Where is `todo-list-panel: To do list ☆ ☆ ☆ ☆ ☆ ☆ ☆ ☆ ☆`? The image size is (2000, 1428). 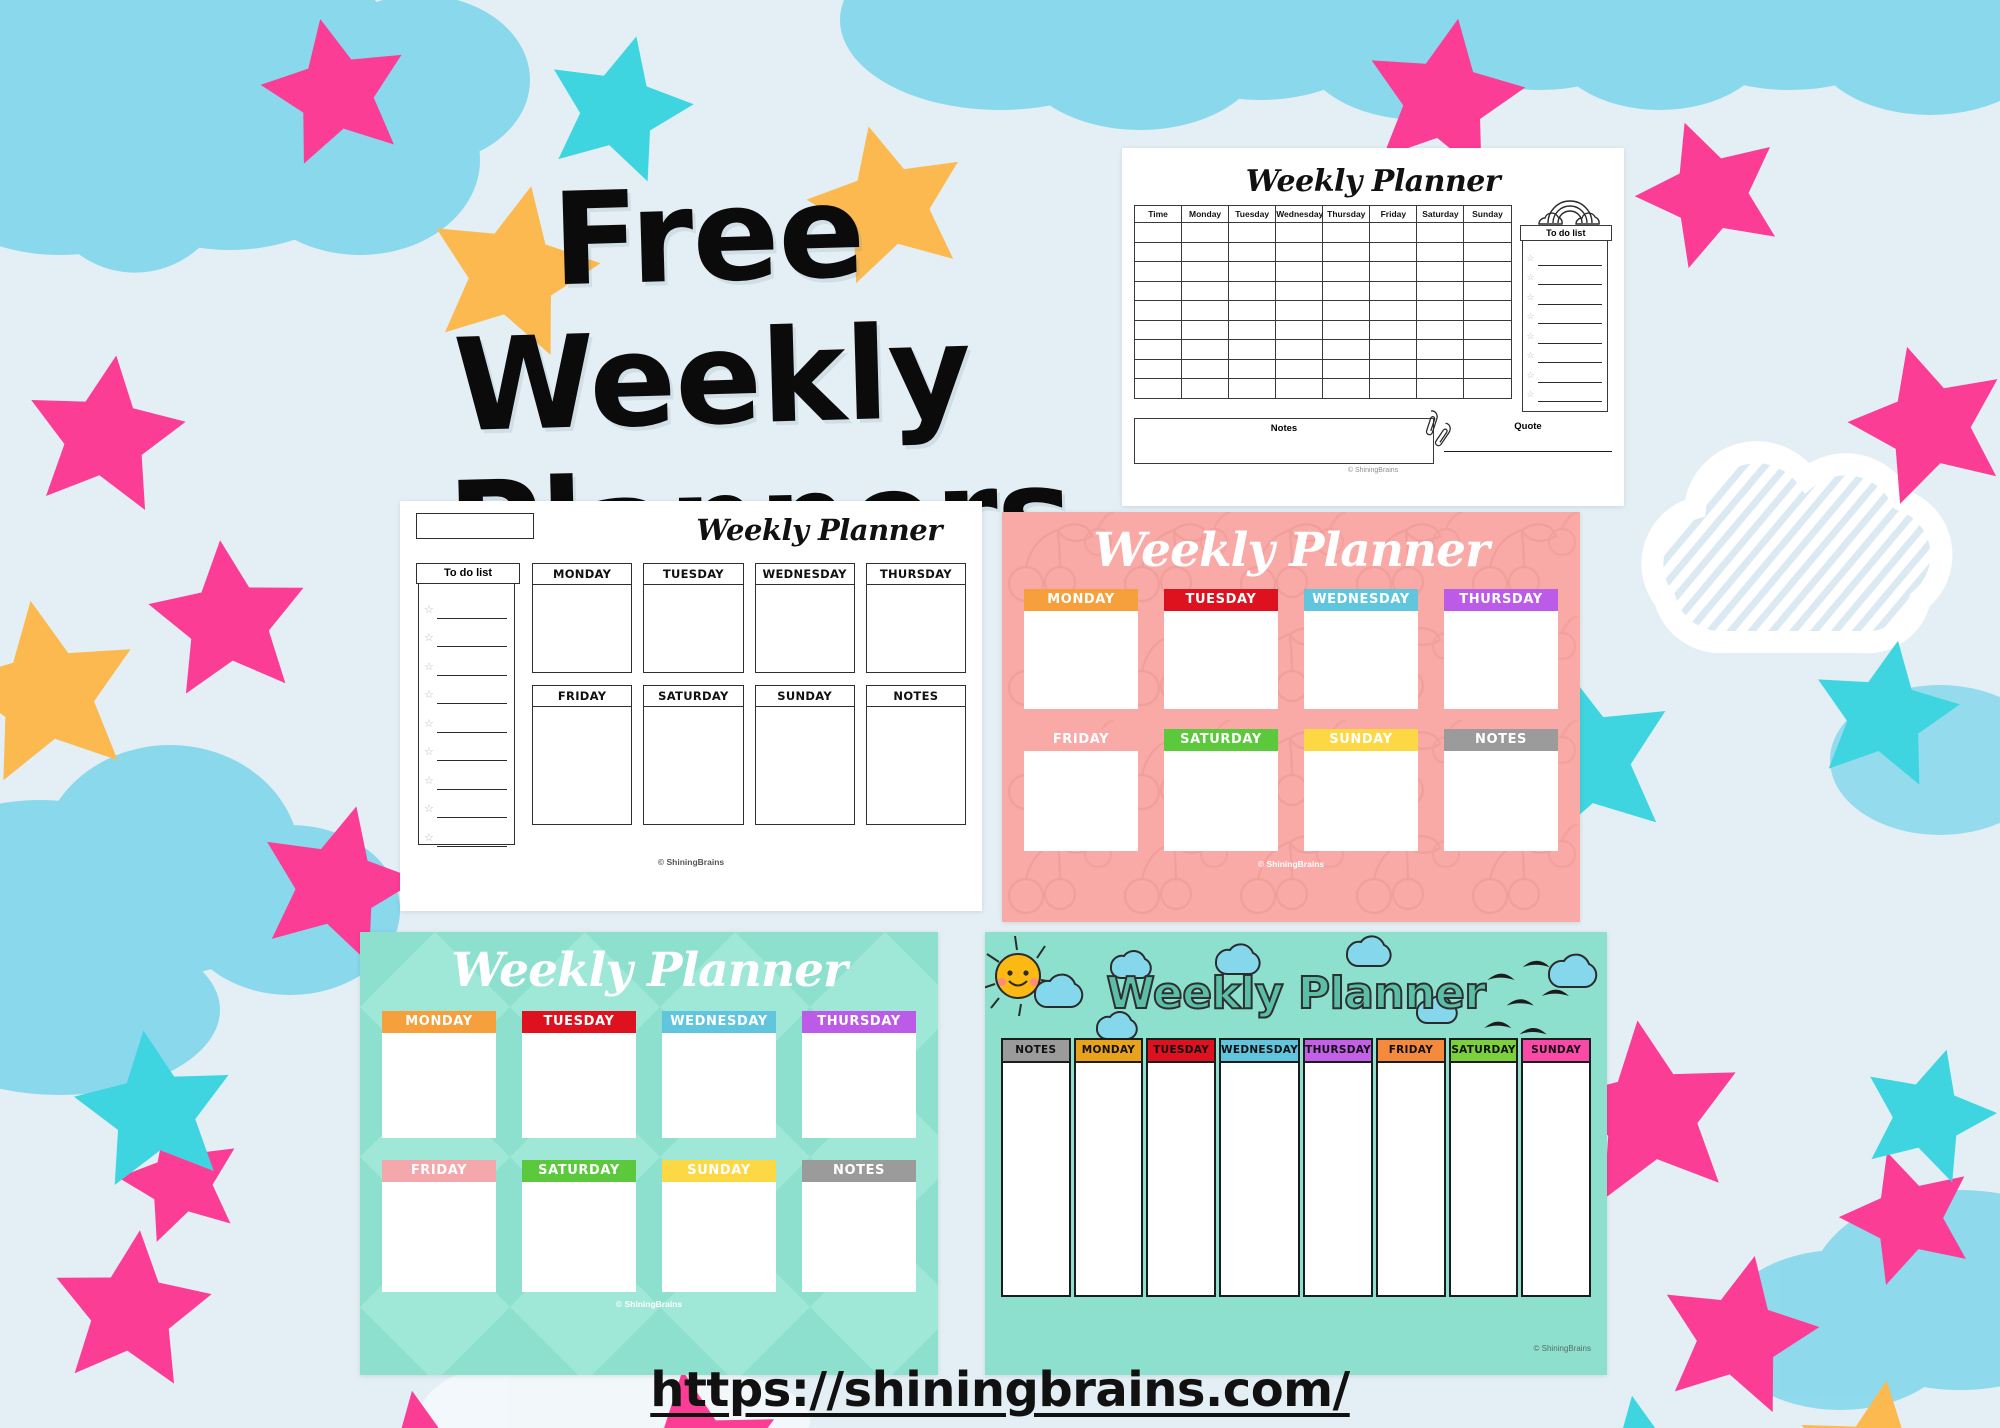 todo-list-panel: To do list ☆ ☆ ☆ ☆ ☆ ☆ ☆ ☆ ☆ is located at coordinates (468, 705).